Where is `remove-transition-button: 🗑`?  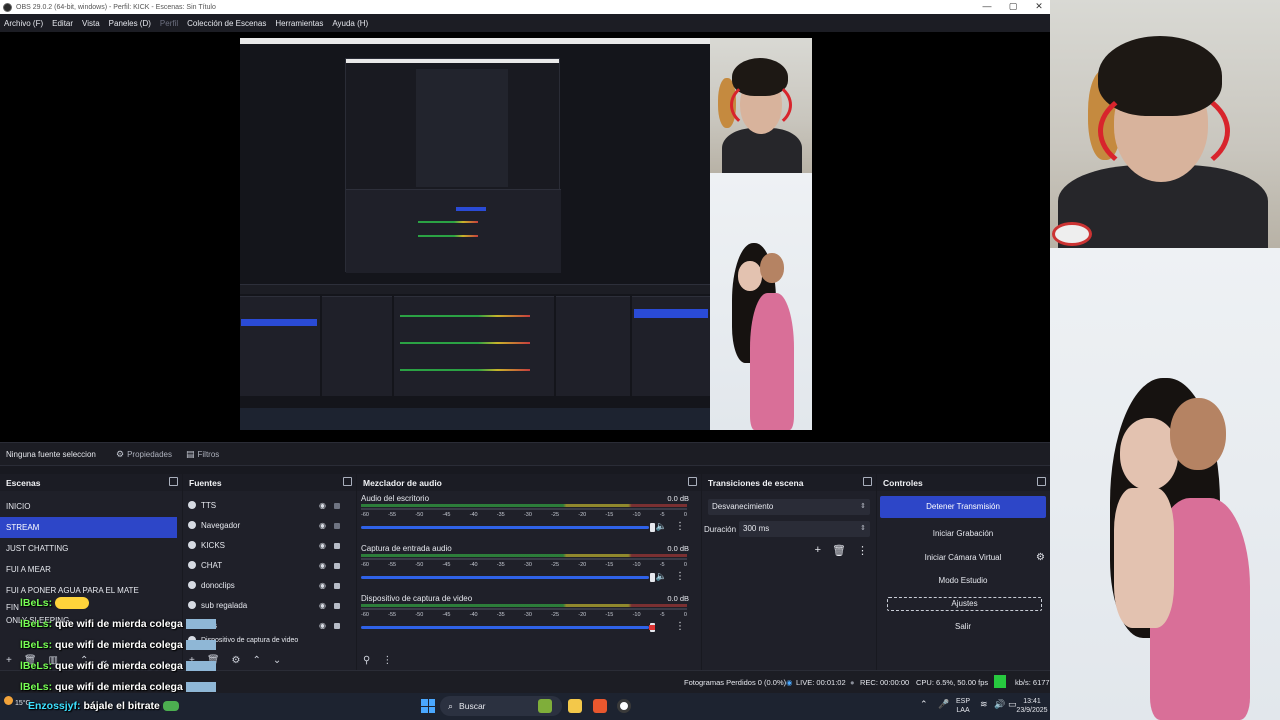
remove-transition-button: 🗑 is located at coordinates (839, 550).